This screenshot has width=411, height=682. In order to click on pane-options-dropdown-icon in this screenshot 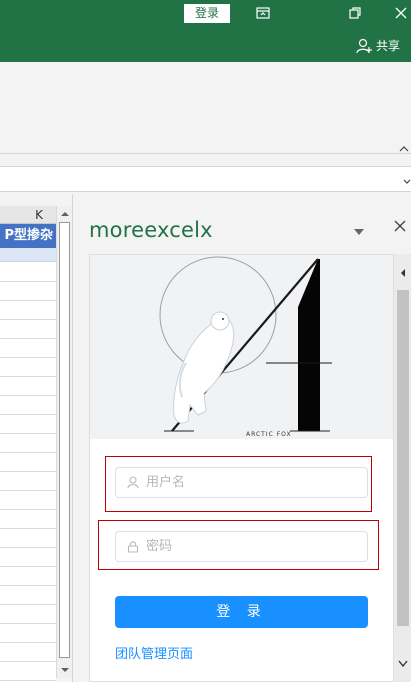, I will do `click(359, 231)`.